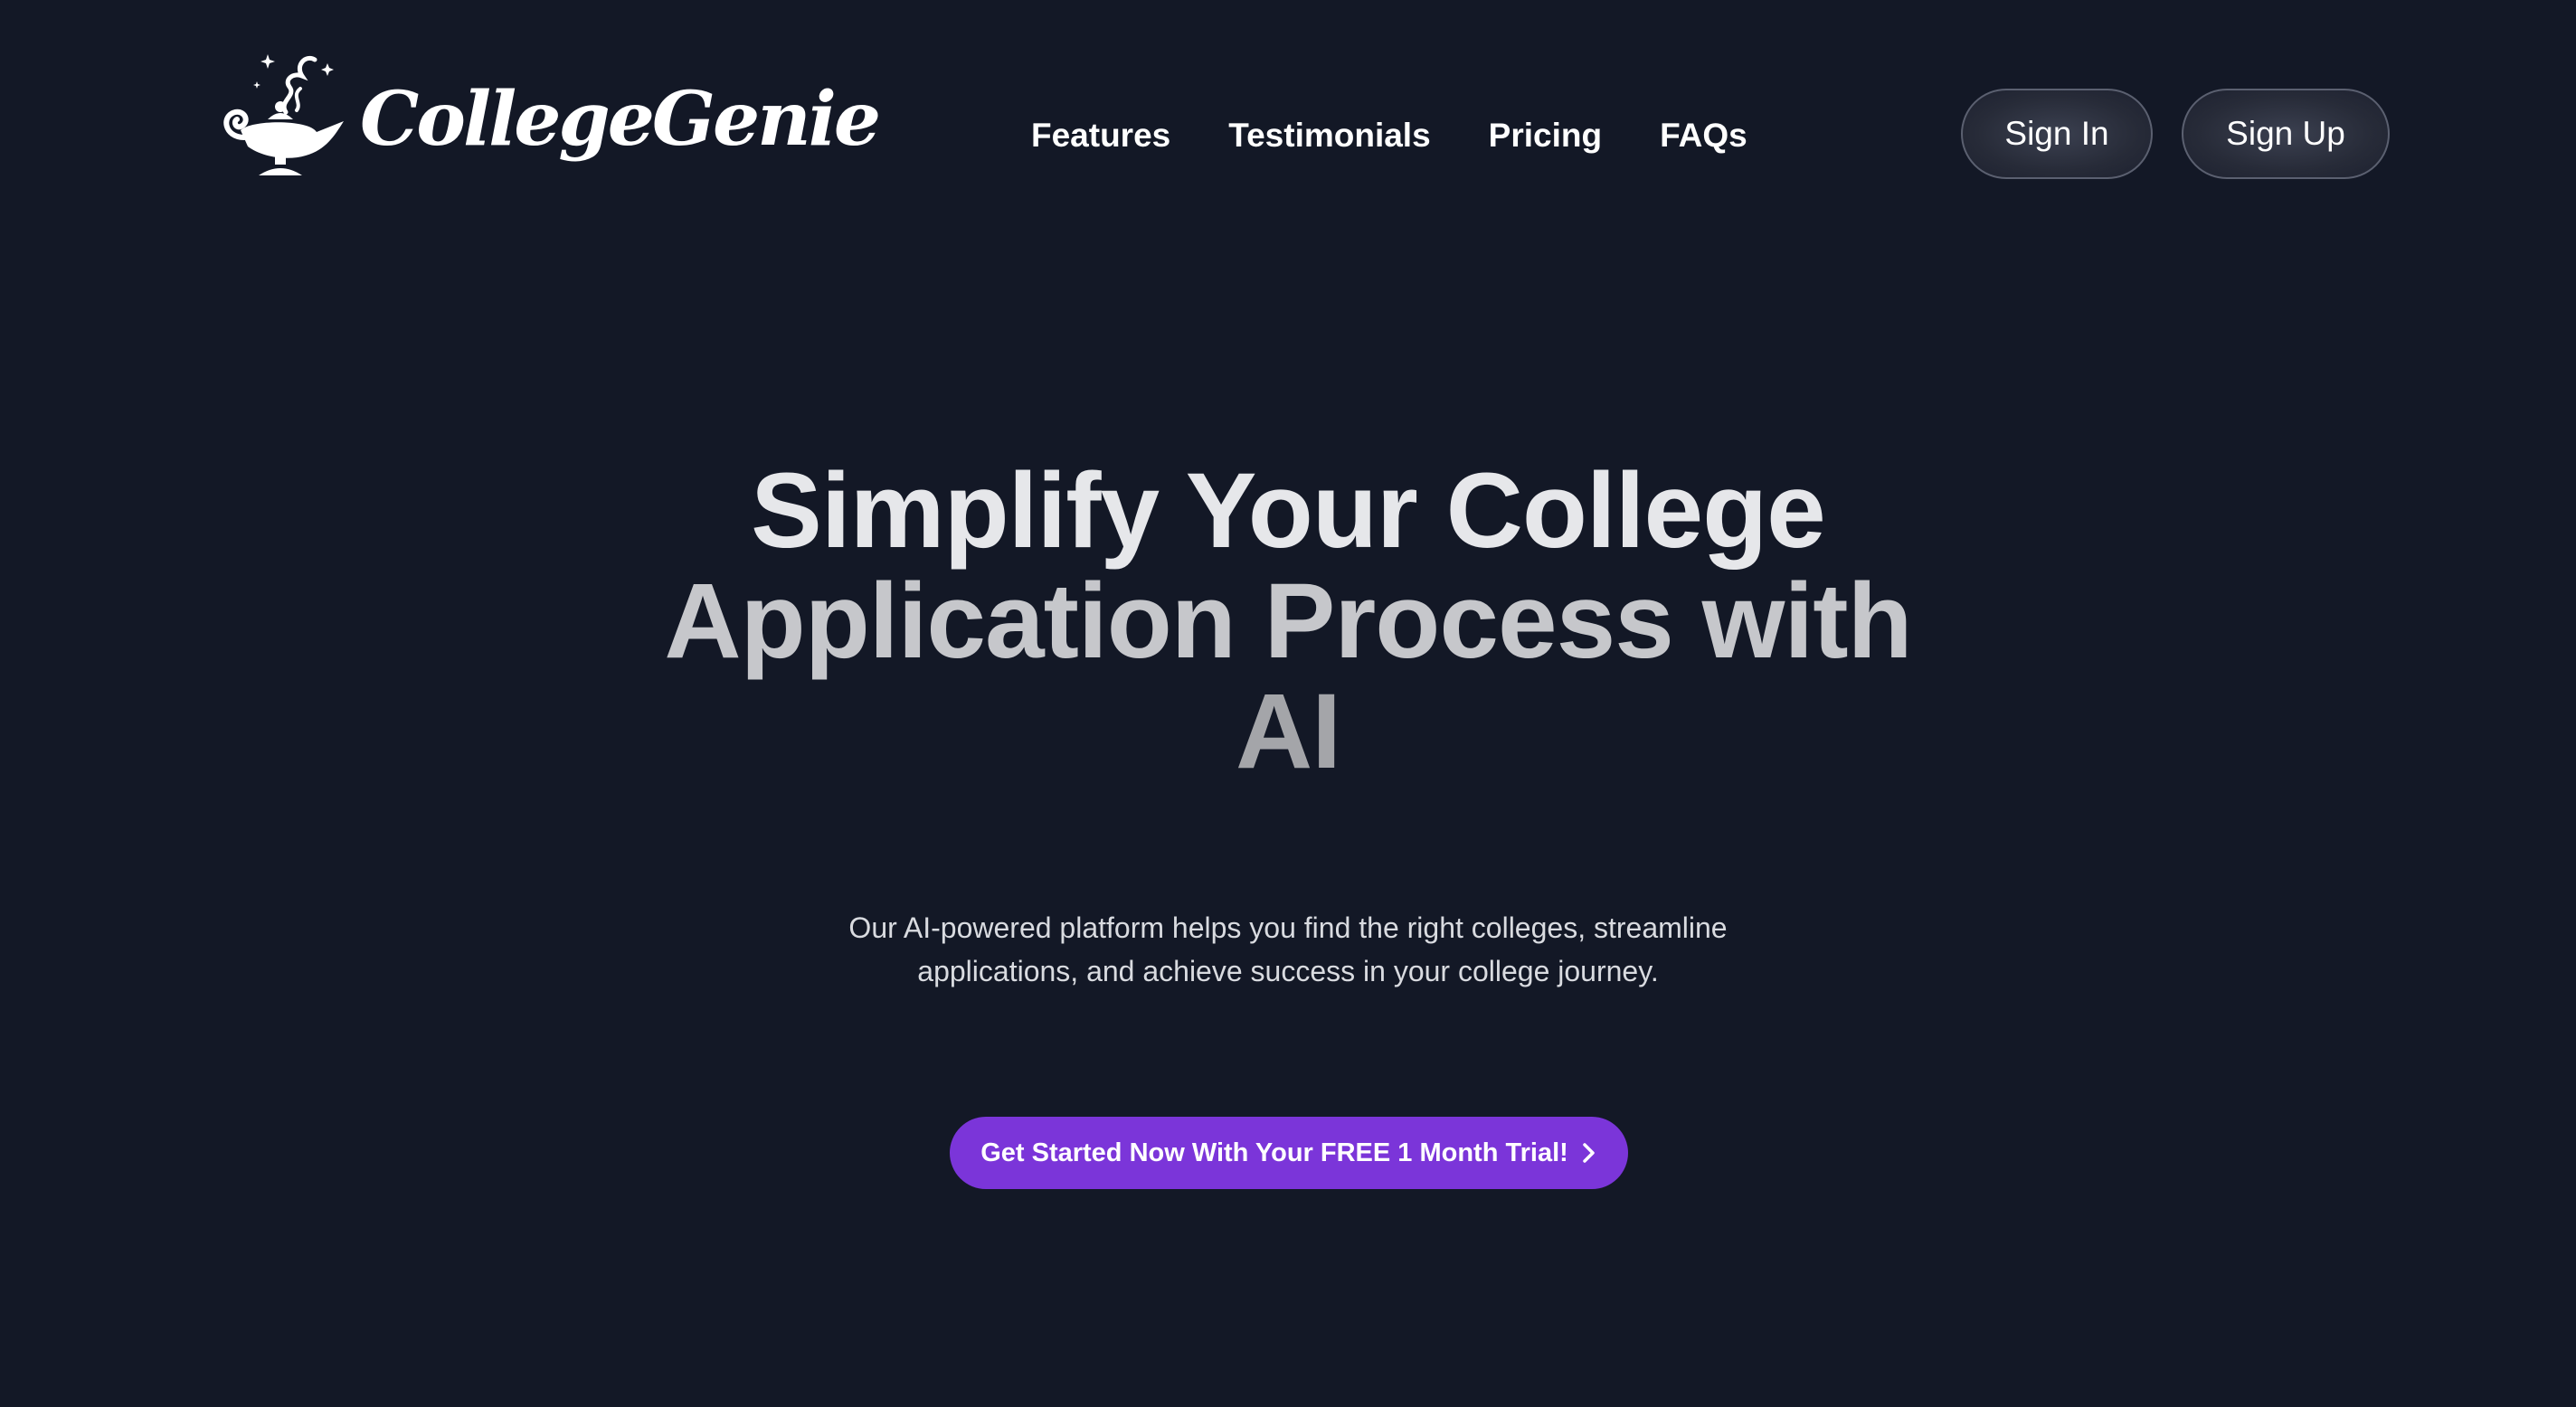  I want to click on nav-pricing: Pricing, so click(1546, 136).